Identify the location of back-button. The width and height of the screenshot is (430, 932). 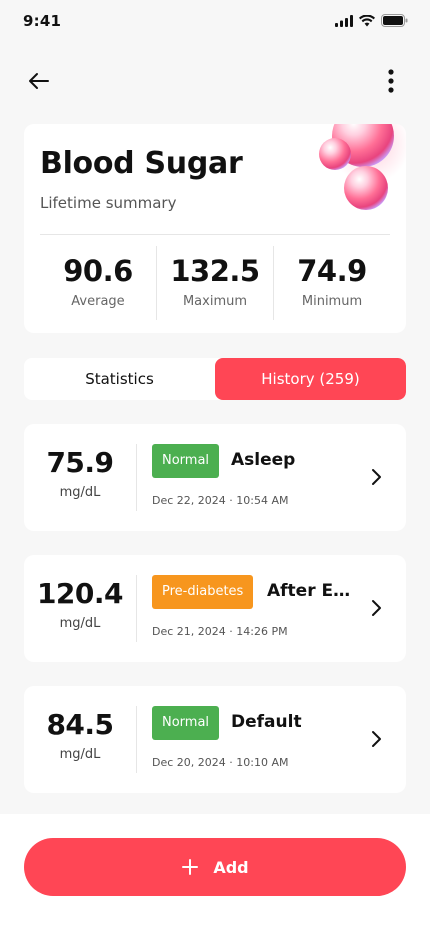
(39, 81).